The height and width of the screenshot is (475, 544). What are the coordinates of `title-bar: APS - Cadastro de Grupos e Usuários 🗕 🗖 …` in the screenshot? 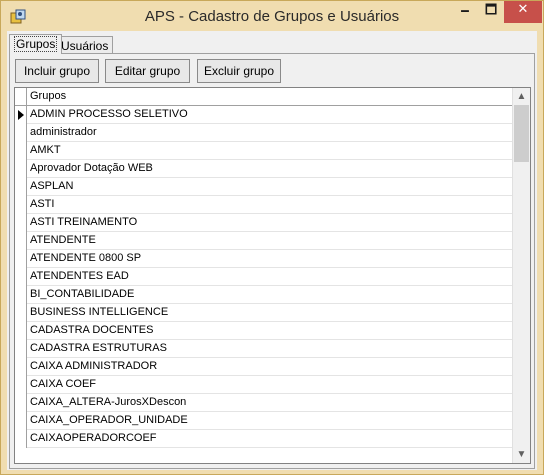 It's located at (272, 16).